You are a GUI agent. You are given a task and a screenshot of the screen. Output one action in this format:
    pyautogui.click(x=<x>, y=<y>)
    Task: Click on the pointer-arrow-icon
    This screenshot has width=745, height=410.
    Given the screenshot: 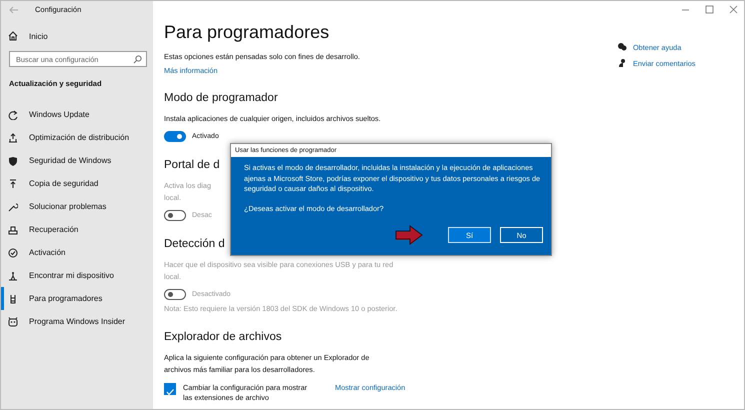 What is the action you would take?
    pyautogui.click(x=409, y=235)
    